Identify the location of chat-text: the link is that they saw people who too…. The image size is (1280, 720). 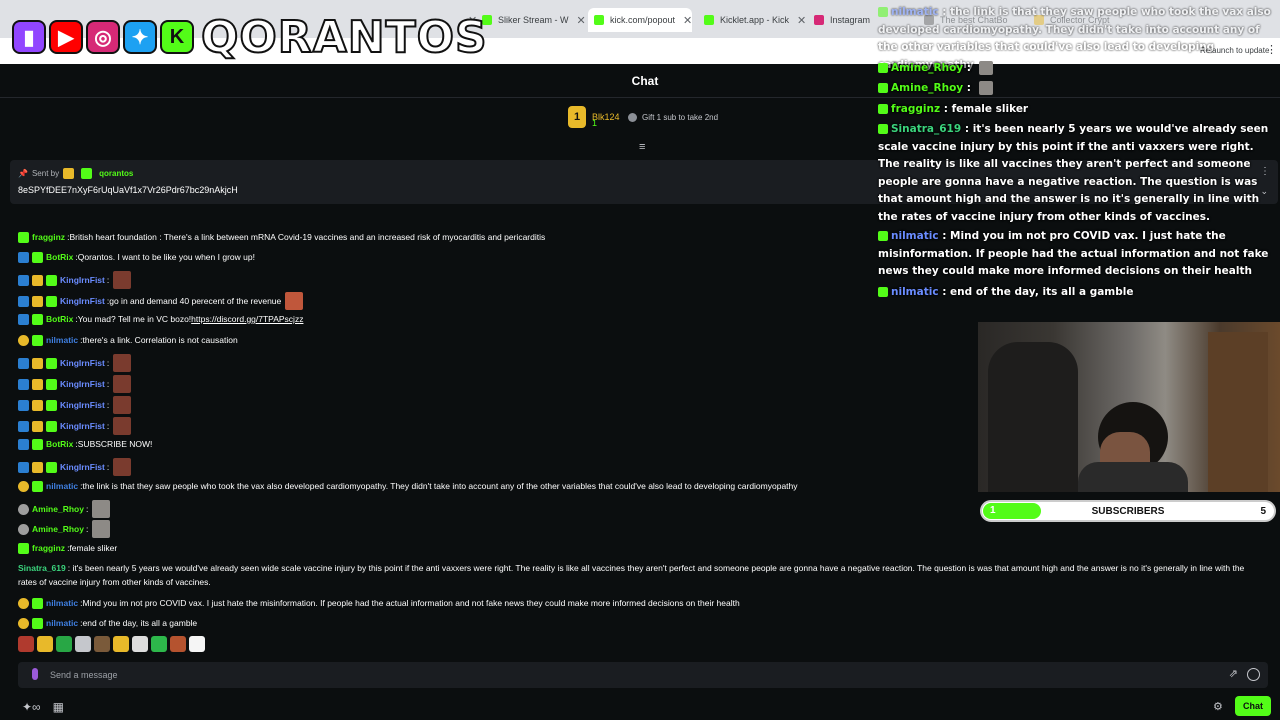
(440, 486).